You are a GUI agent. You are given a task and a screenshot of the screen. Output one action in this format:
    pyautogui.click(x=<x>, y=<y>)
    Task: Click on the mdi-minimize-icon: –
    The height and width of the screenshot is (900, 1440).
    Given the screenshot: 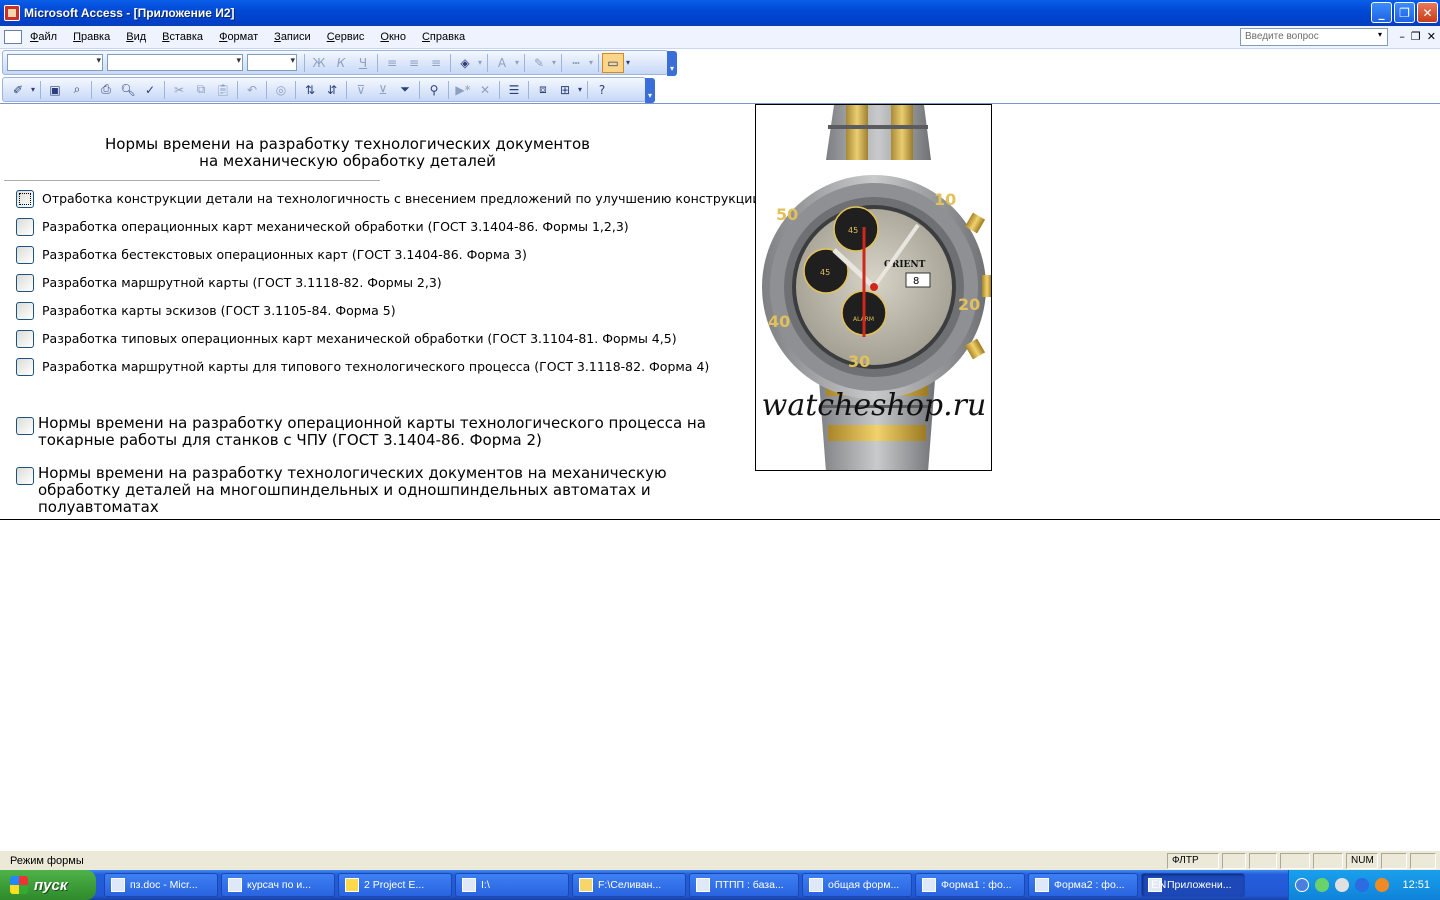 What is the action you would take?
    pyautogui.click(x=1402, y=36)
    